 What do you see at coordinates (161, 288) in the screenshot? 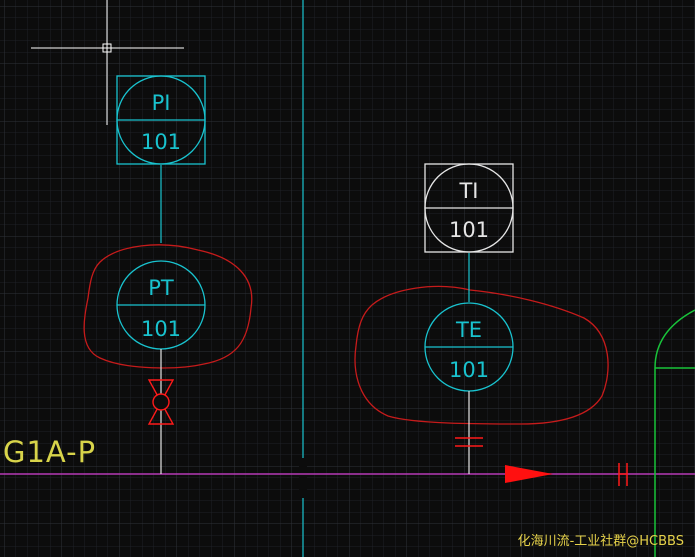
I see `instrument-tag: PT` at bounding box center [161, 288].